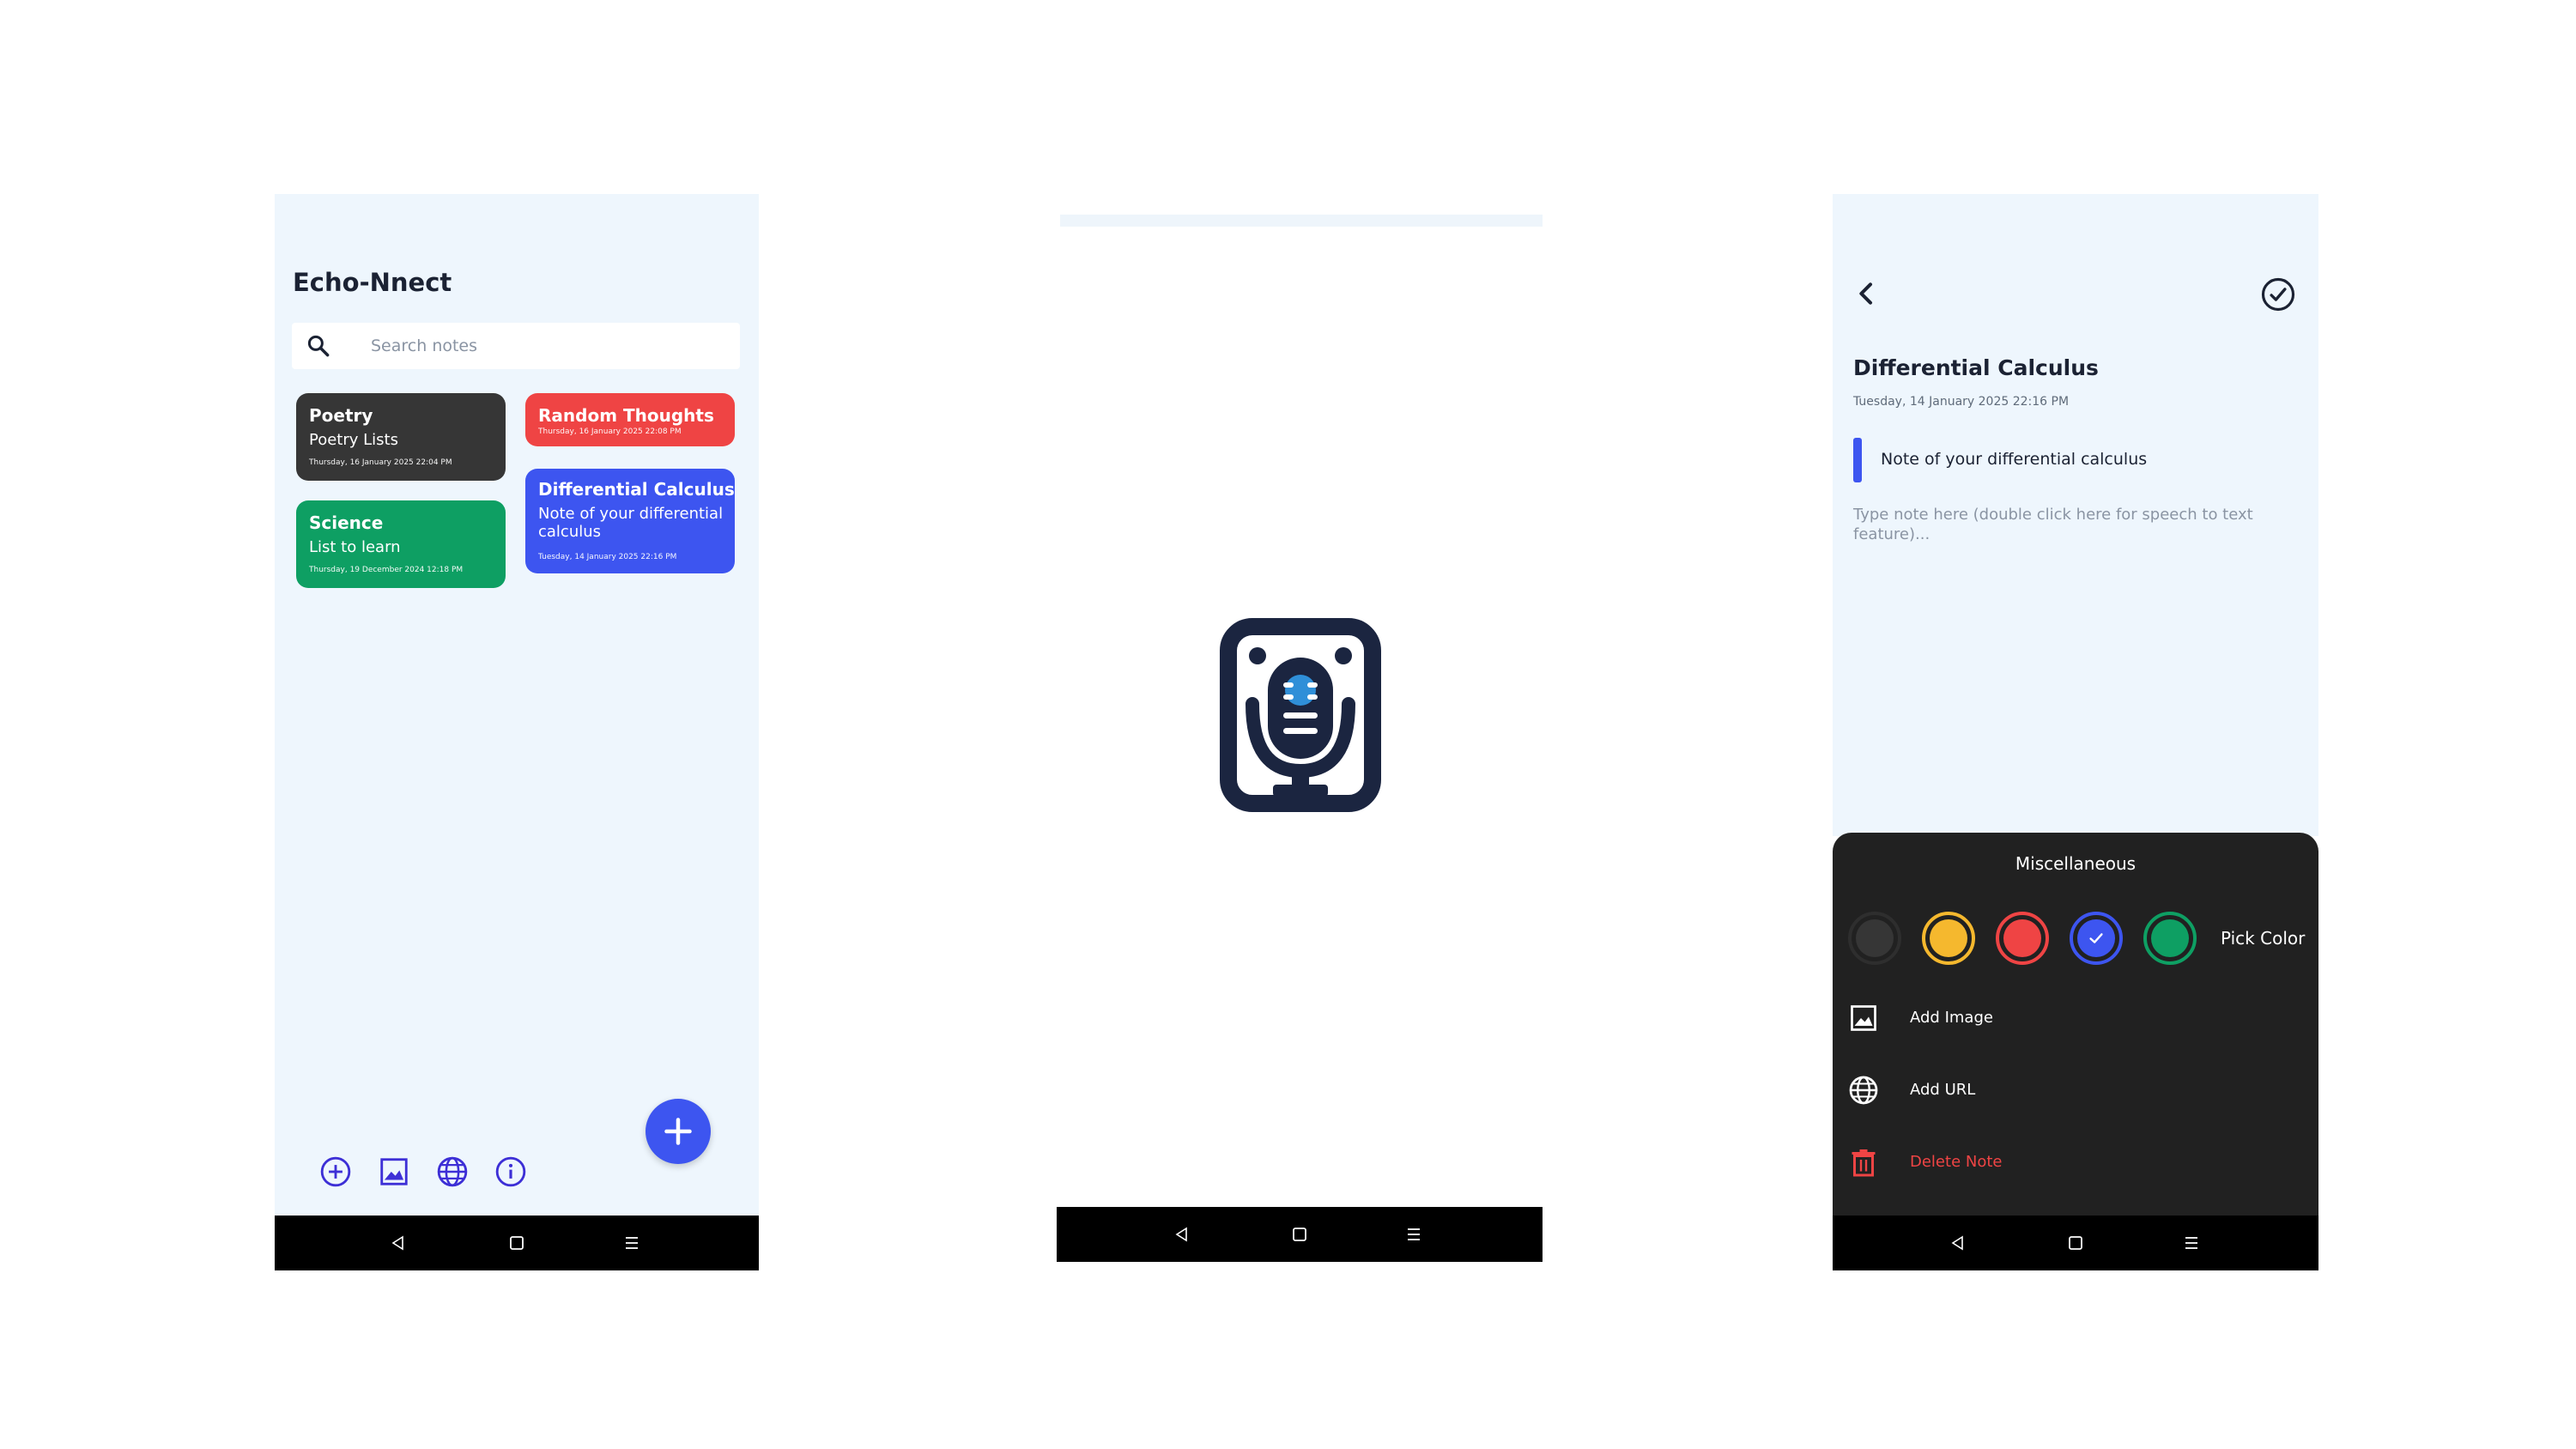 The height and width of the screenshot is (1449, 2576). Describe the element at coordinates (355, 547) in the screenshot. I see `note-subtitle: List to learn` at that location.